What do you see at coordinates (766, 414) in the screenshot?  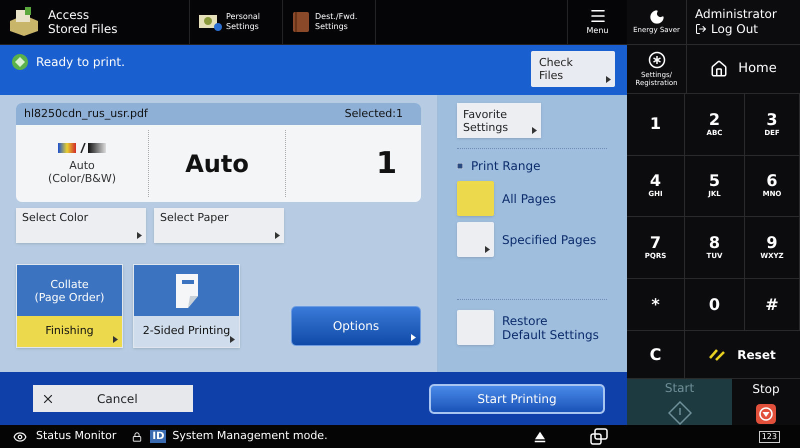 I see `stop-icon` at bounding box center [766, 414].